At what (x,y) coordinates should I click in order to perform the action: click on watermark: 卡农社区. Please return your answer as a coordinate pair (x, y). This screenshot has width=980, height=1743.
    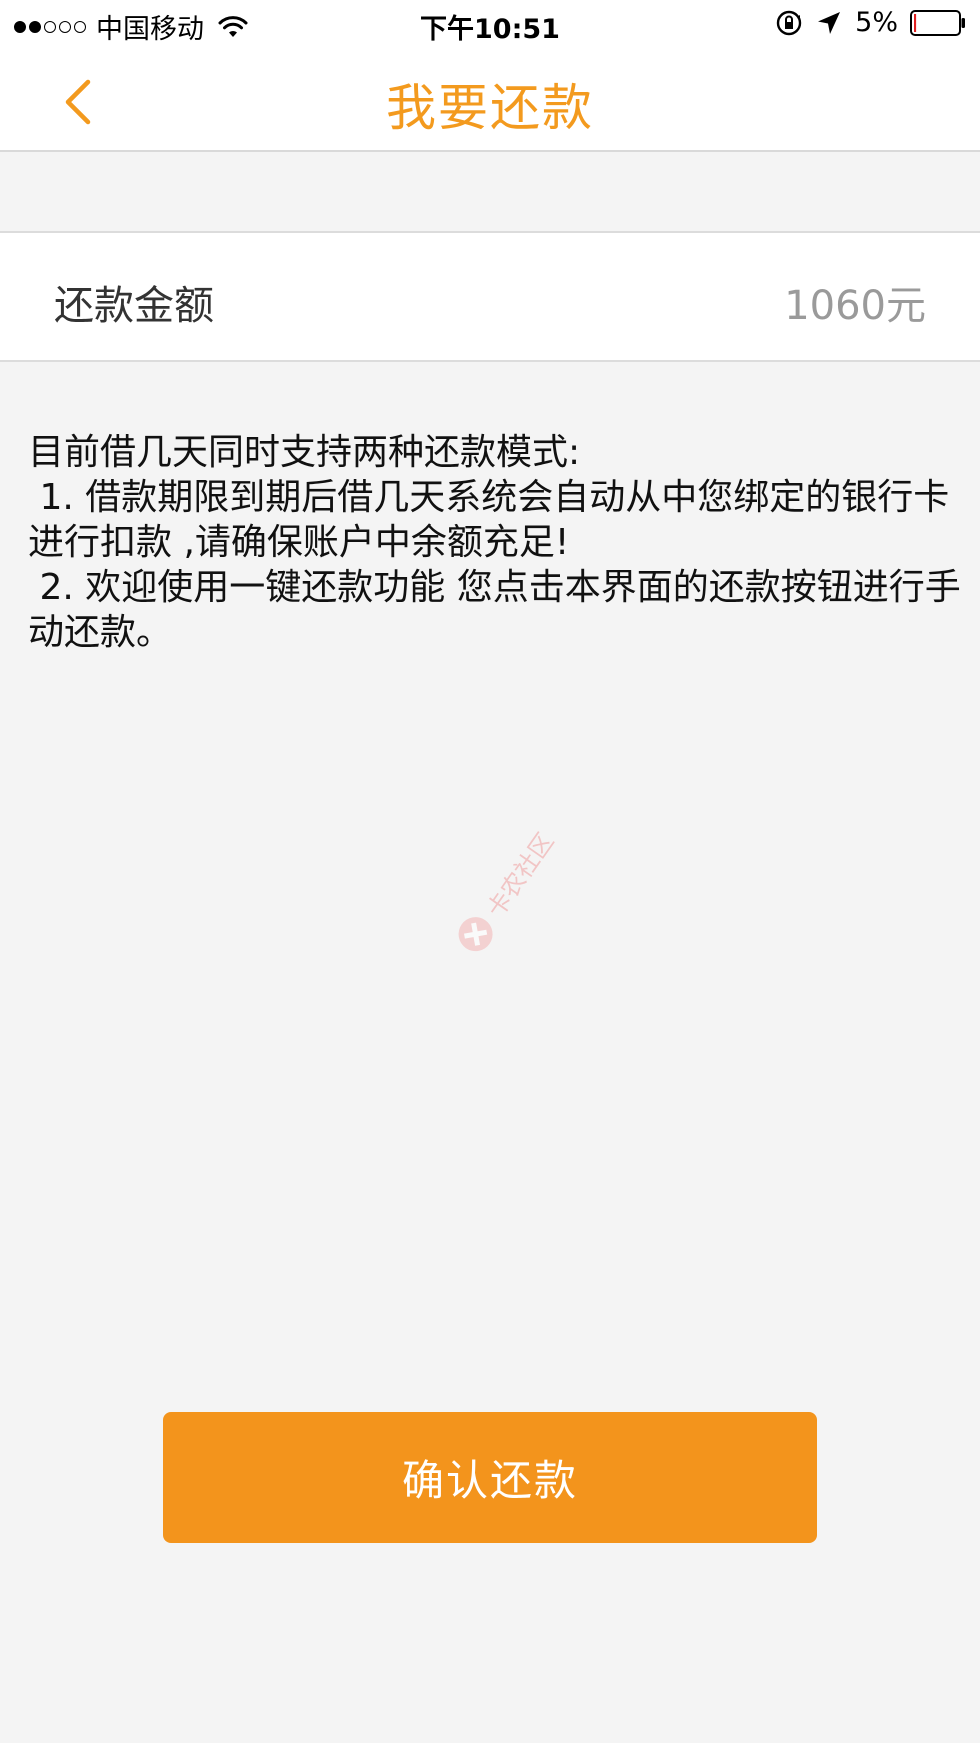
    Looking at the image, I should click on (510, 884).